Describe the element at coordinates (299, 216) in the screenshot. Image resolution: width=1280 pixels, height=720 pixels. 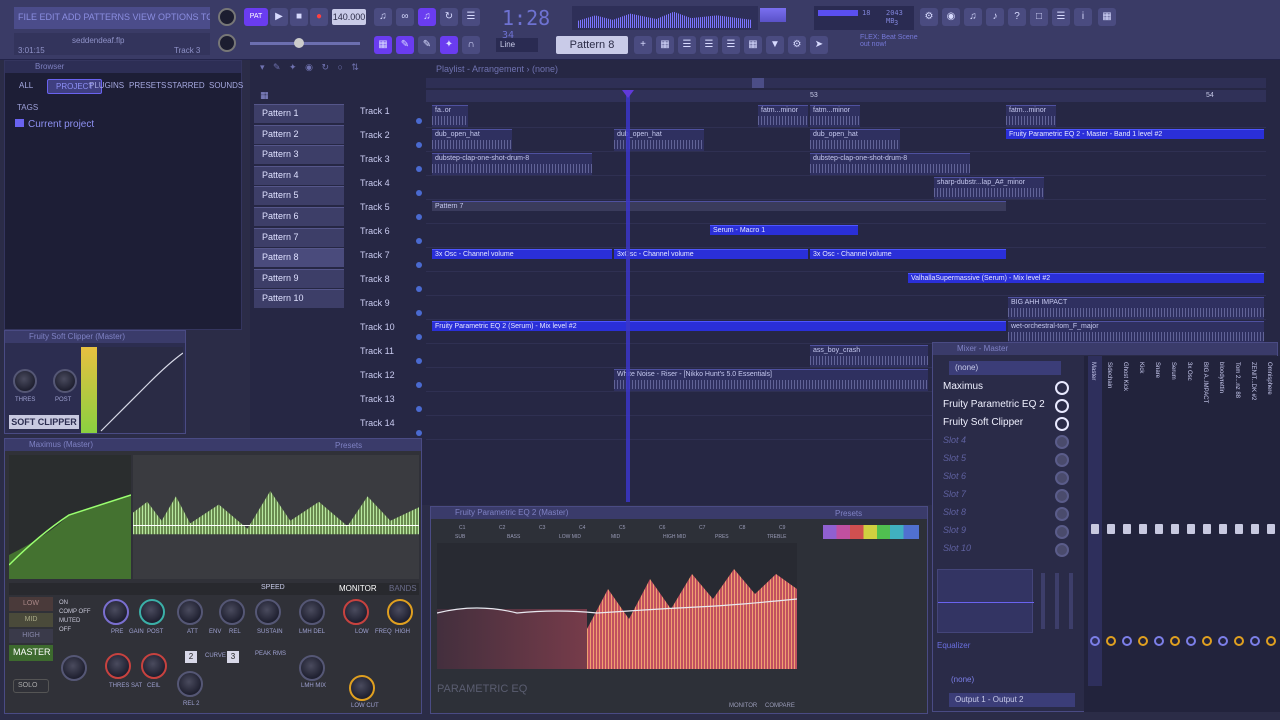
I see `pattern-item: Pattern 6` at that location.